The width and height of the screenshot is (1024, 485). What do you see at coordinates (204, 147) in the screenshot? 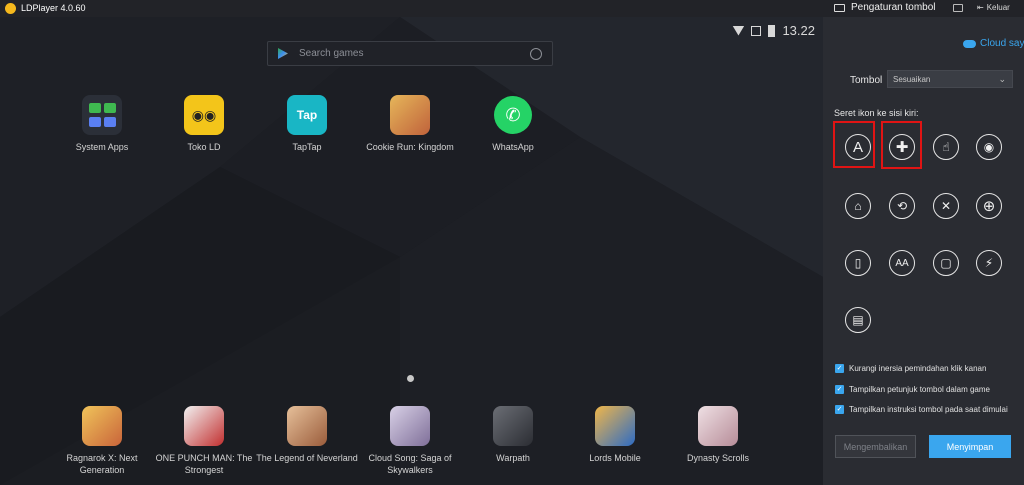
I see `app-label: Toko LD` at bounding box center [204, 147].